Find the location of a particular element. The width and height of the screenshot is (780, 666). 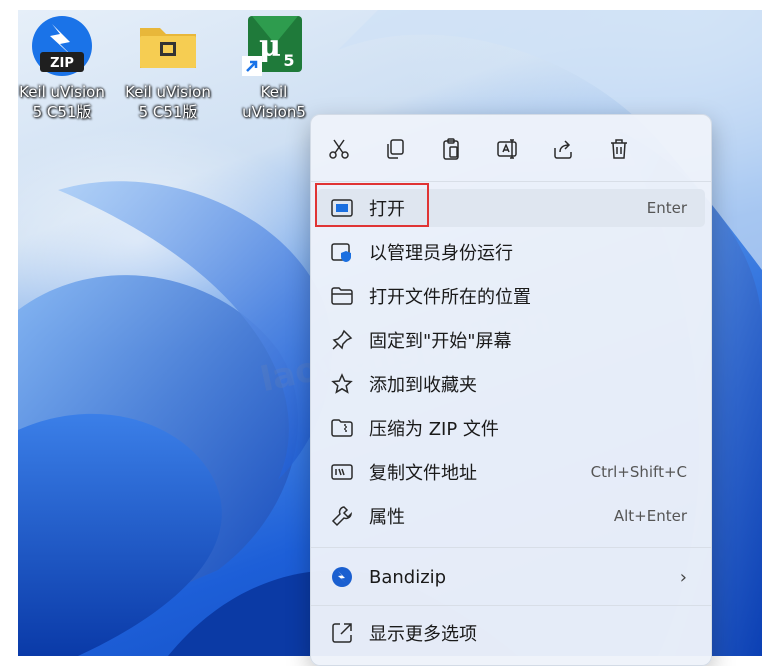

desktop-icon-keil-c51-zip: ZIP Keil uVision 5 C51版 is located at coordinates (66, 68).